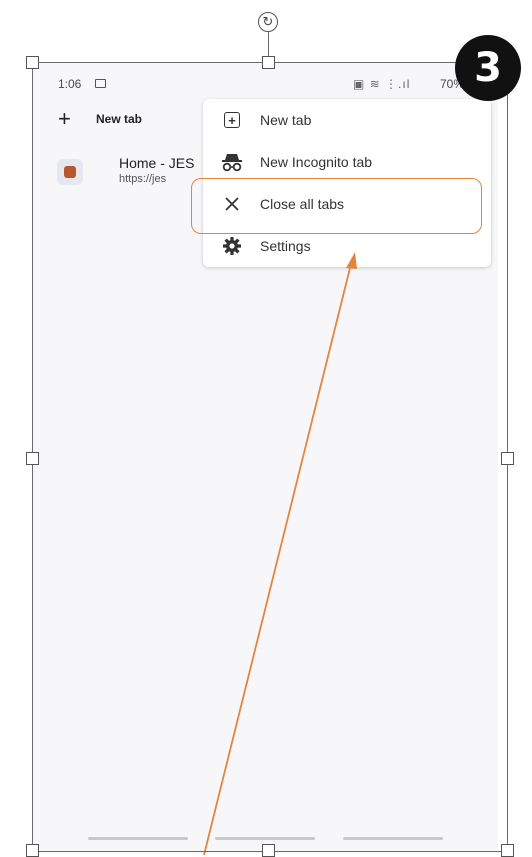 This screenshot has width=532, height=857. What do you see at coordinates (32, 458) in the screenshot?
I see `resize-handle-left` at bounding box center [32, 458].